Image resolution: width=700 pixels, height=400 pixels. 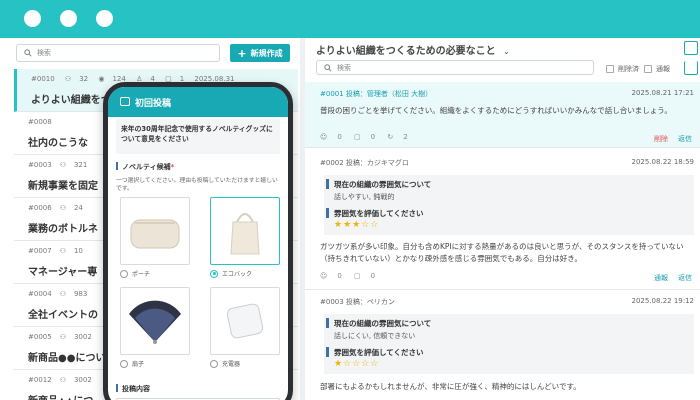 What do you see at coordinates (80, 294) in the screenshot?
I see `list-item-users: 983` at bounding box center [80, 294].